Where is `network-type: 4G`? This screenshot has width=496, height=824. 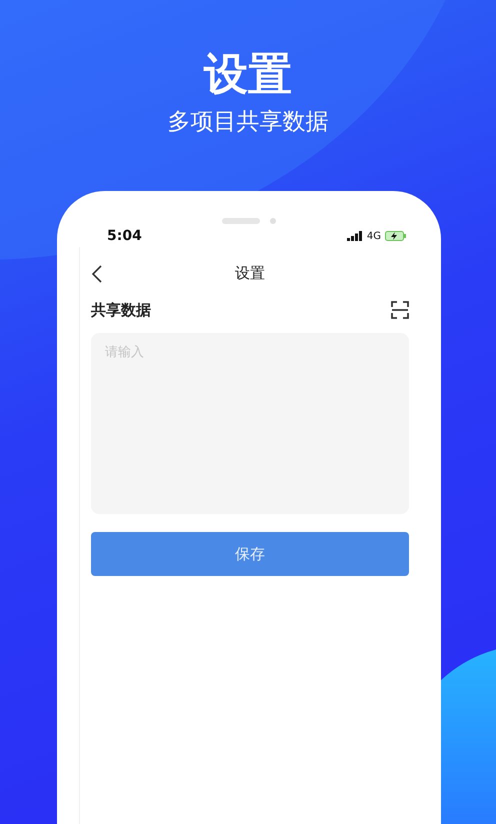 network-type: 4G is located at coordinates (373, 236).